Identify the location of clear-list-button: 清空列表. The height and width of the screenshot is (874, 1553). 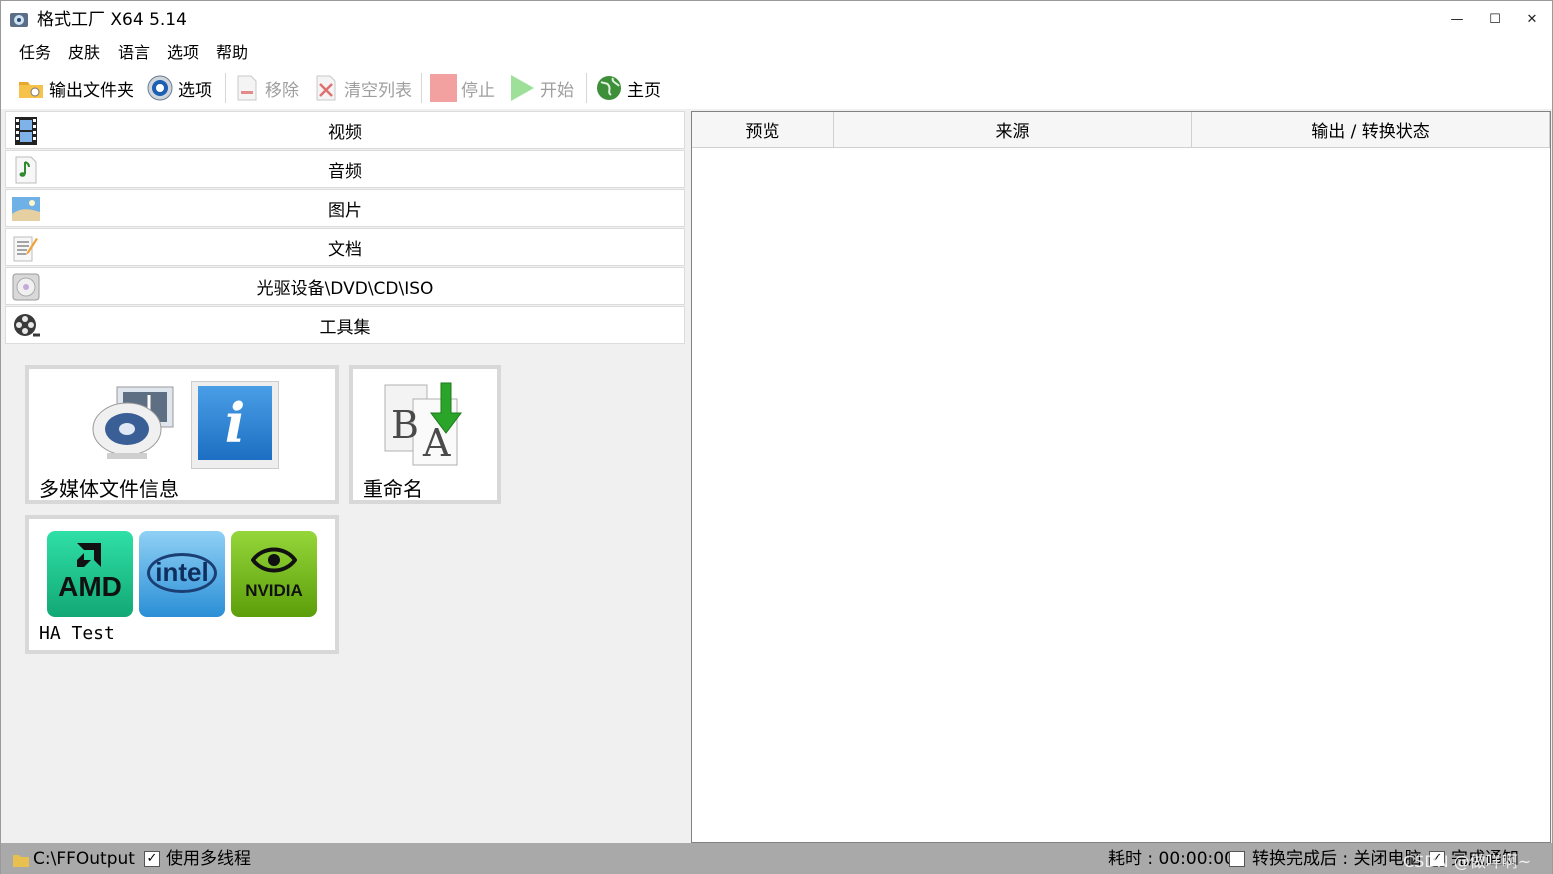
(362, 88).